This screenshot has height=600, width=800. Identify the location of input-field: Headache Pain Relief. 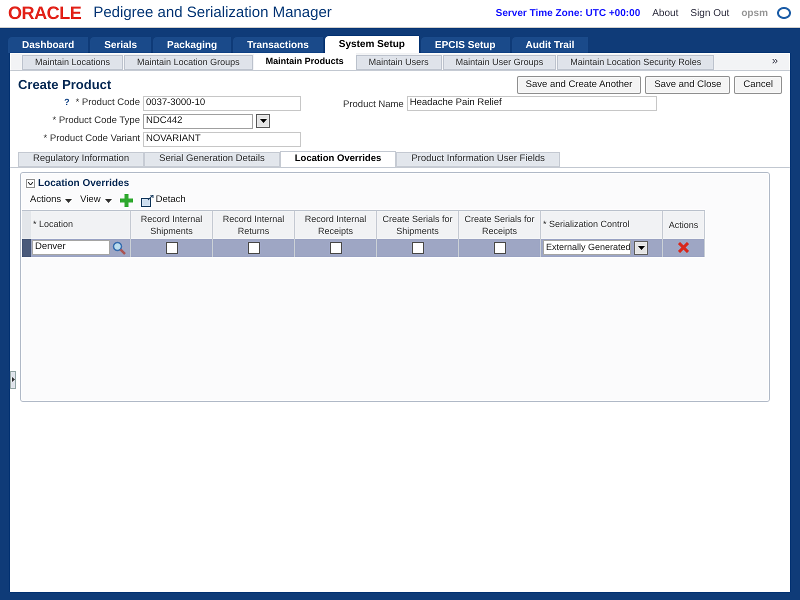
(531, 103).